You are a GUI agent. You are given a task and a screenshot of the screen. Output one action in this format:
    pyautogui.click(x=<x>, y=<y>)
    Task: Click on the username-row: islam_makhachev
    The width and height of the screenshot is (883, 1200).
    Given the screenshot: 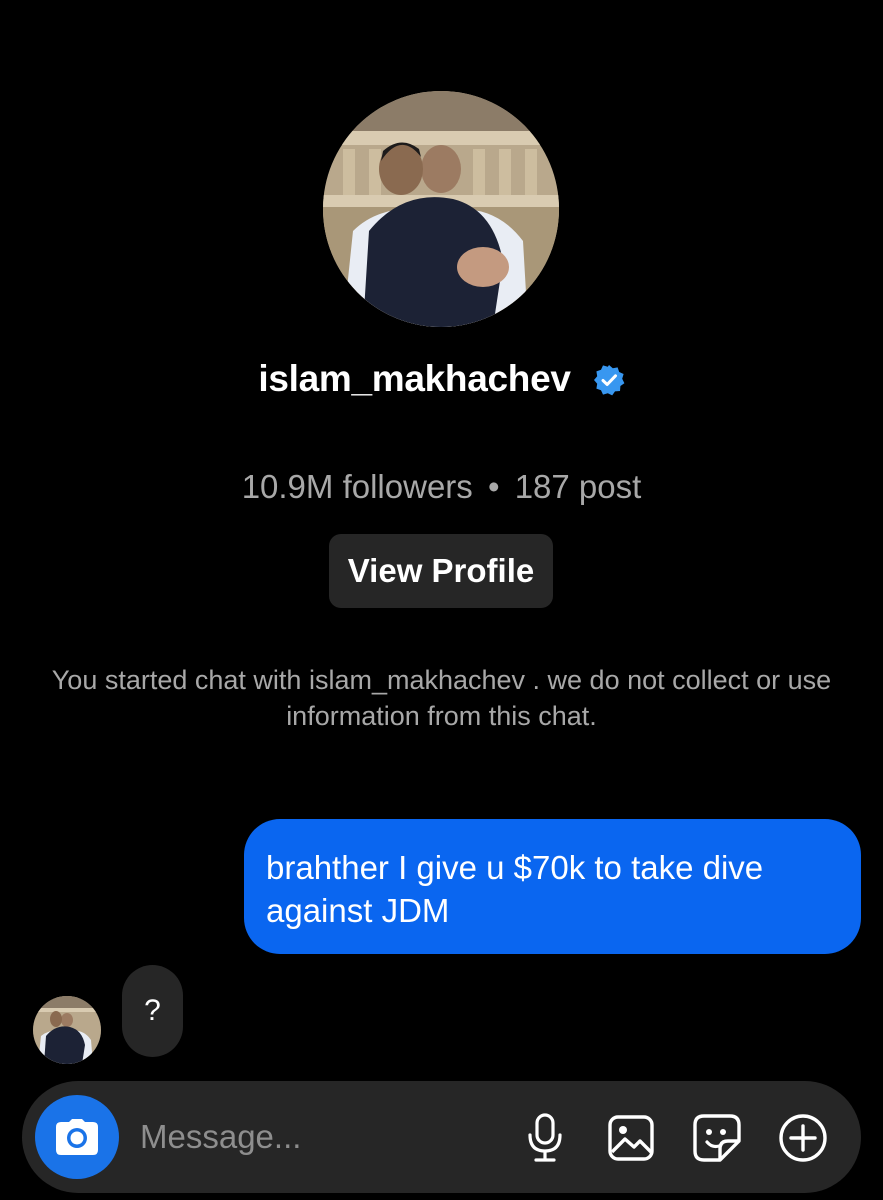 What is the action you would take?
    pyautogui.click(x=441, y=379)
    